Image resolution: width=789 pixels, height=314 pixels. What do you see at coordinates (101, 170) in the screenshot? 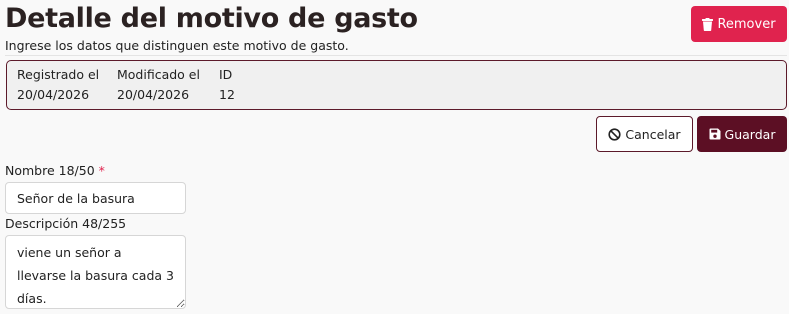
I see `required-mark: *` at bounding box center [101, 170].